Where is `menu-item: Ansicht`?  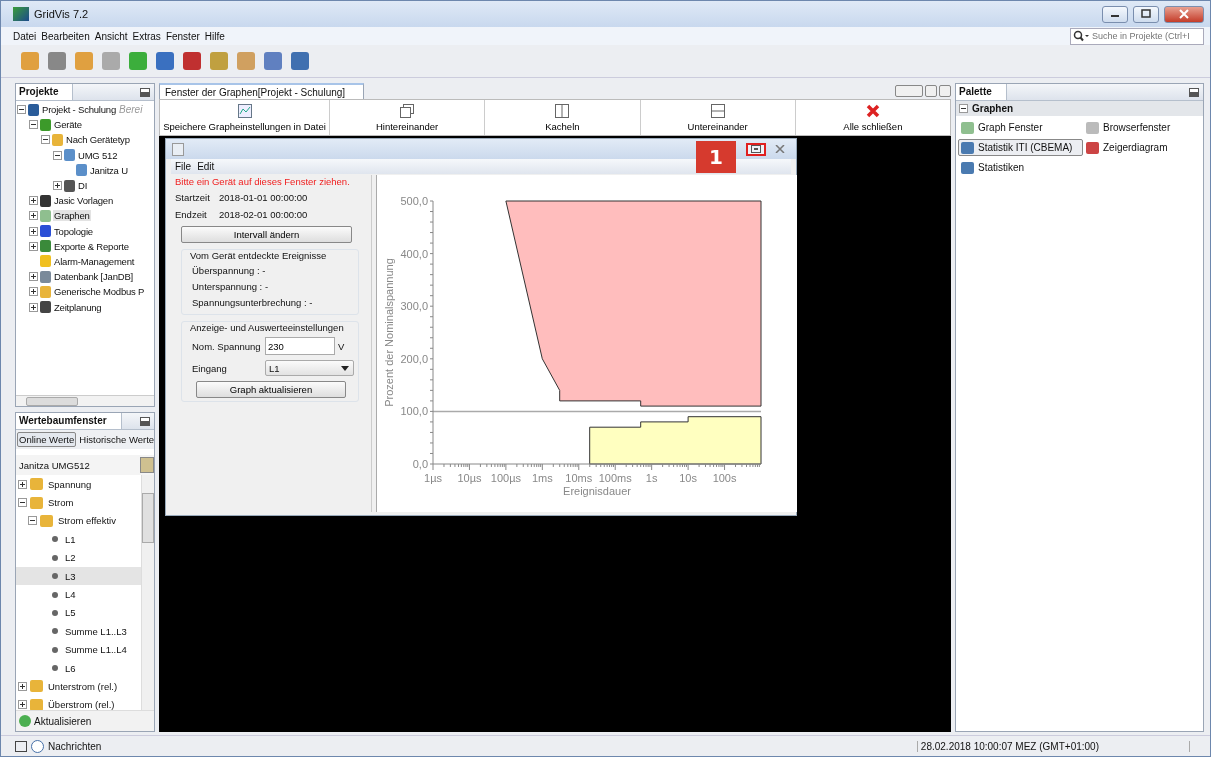 menu-item: Ansicht is located at coordinates (111, 36).